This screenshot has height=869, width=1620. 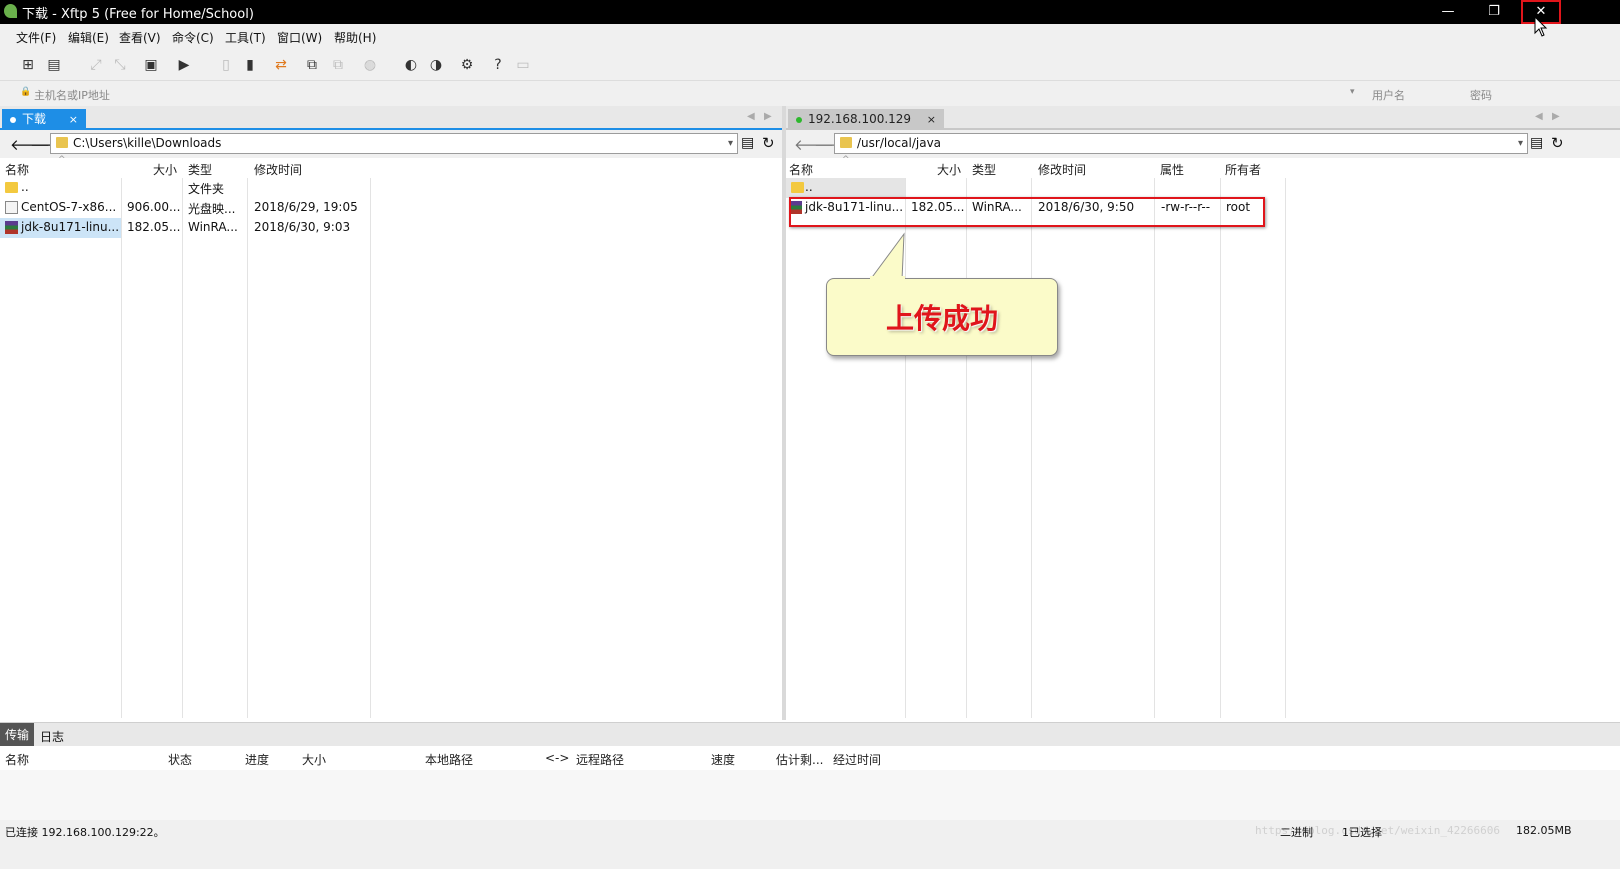 I want to click on col-attr: 属性, so click(x=1172, y=169).